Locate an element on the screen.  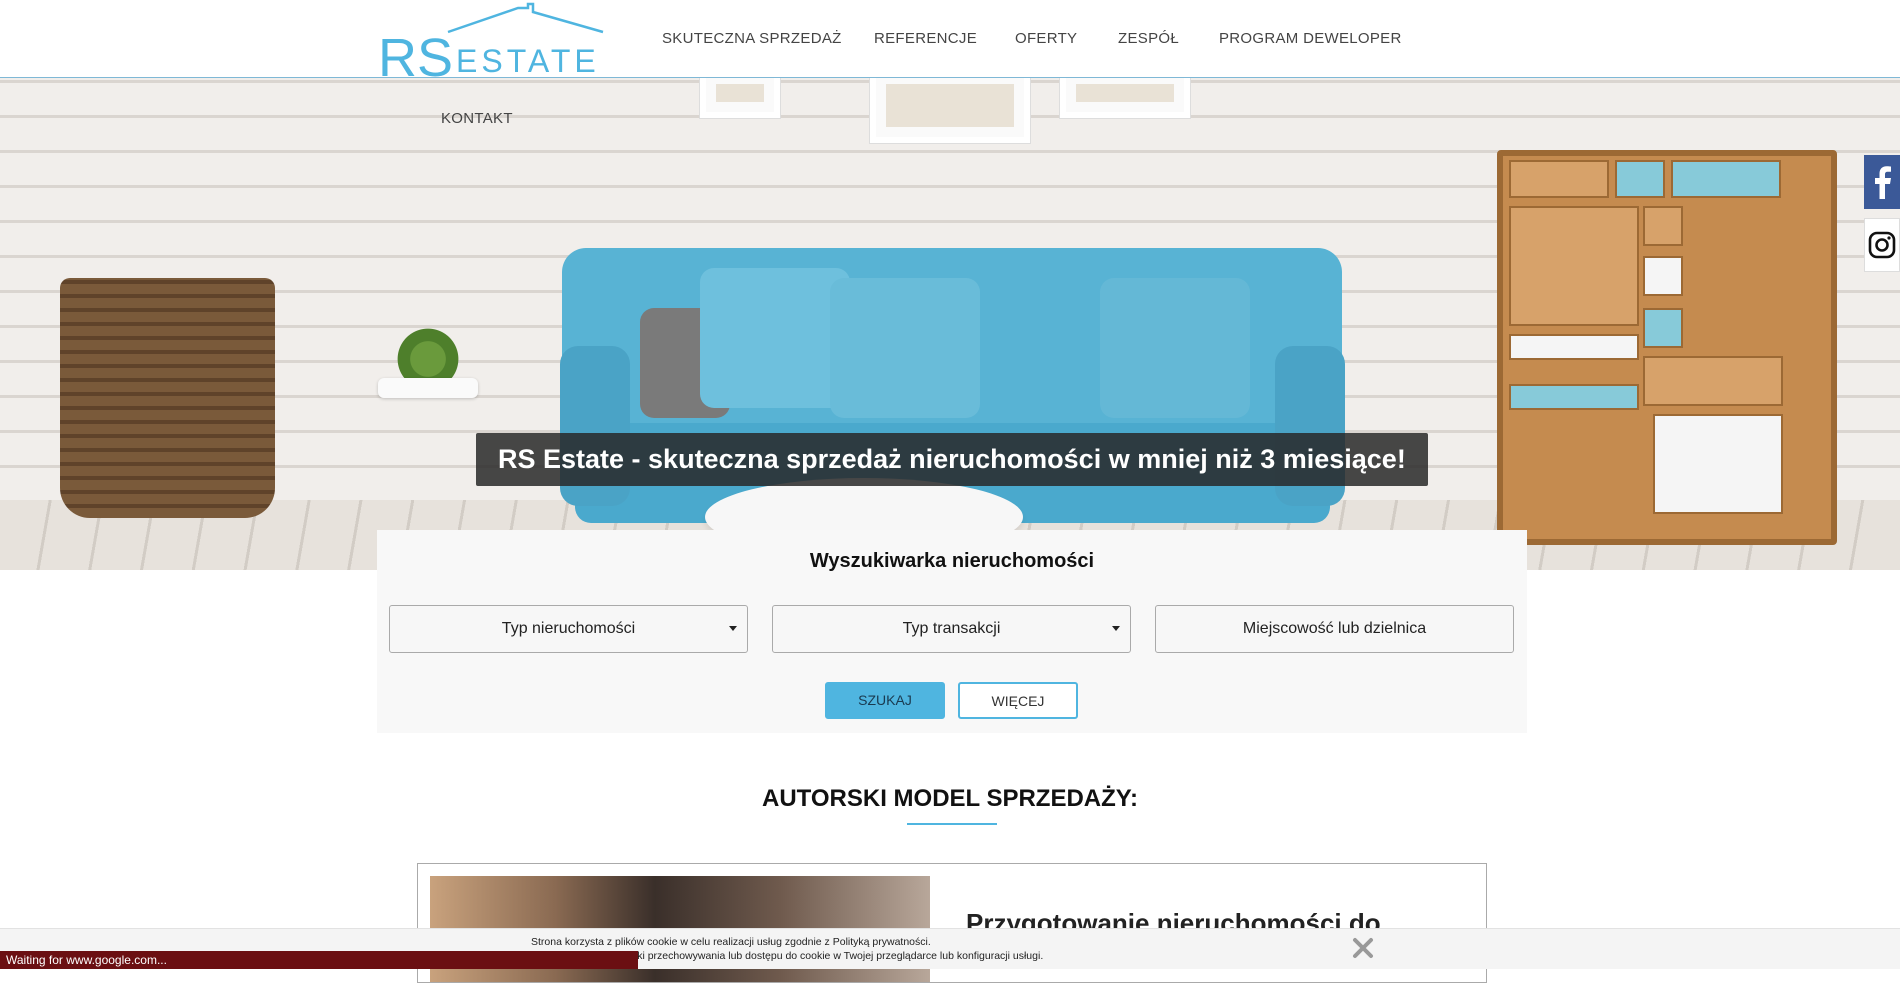
search-title: Wyszukiwarka nieruchomości is located at coordinates (952, 561).